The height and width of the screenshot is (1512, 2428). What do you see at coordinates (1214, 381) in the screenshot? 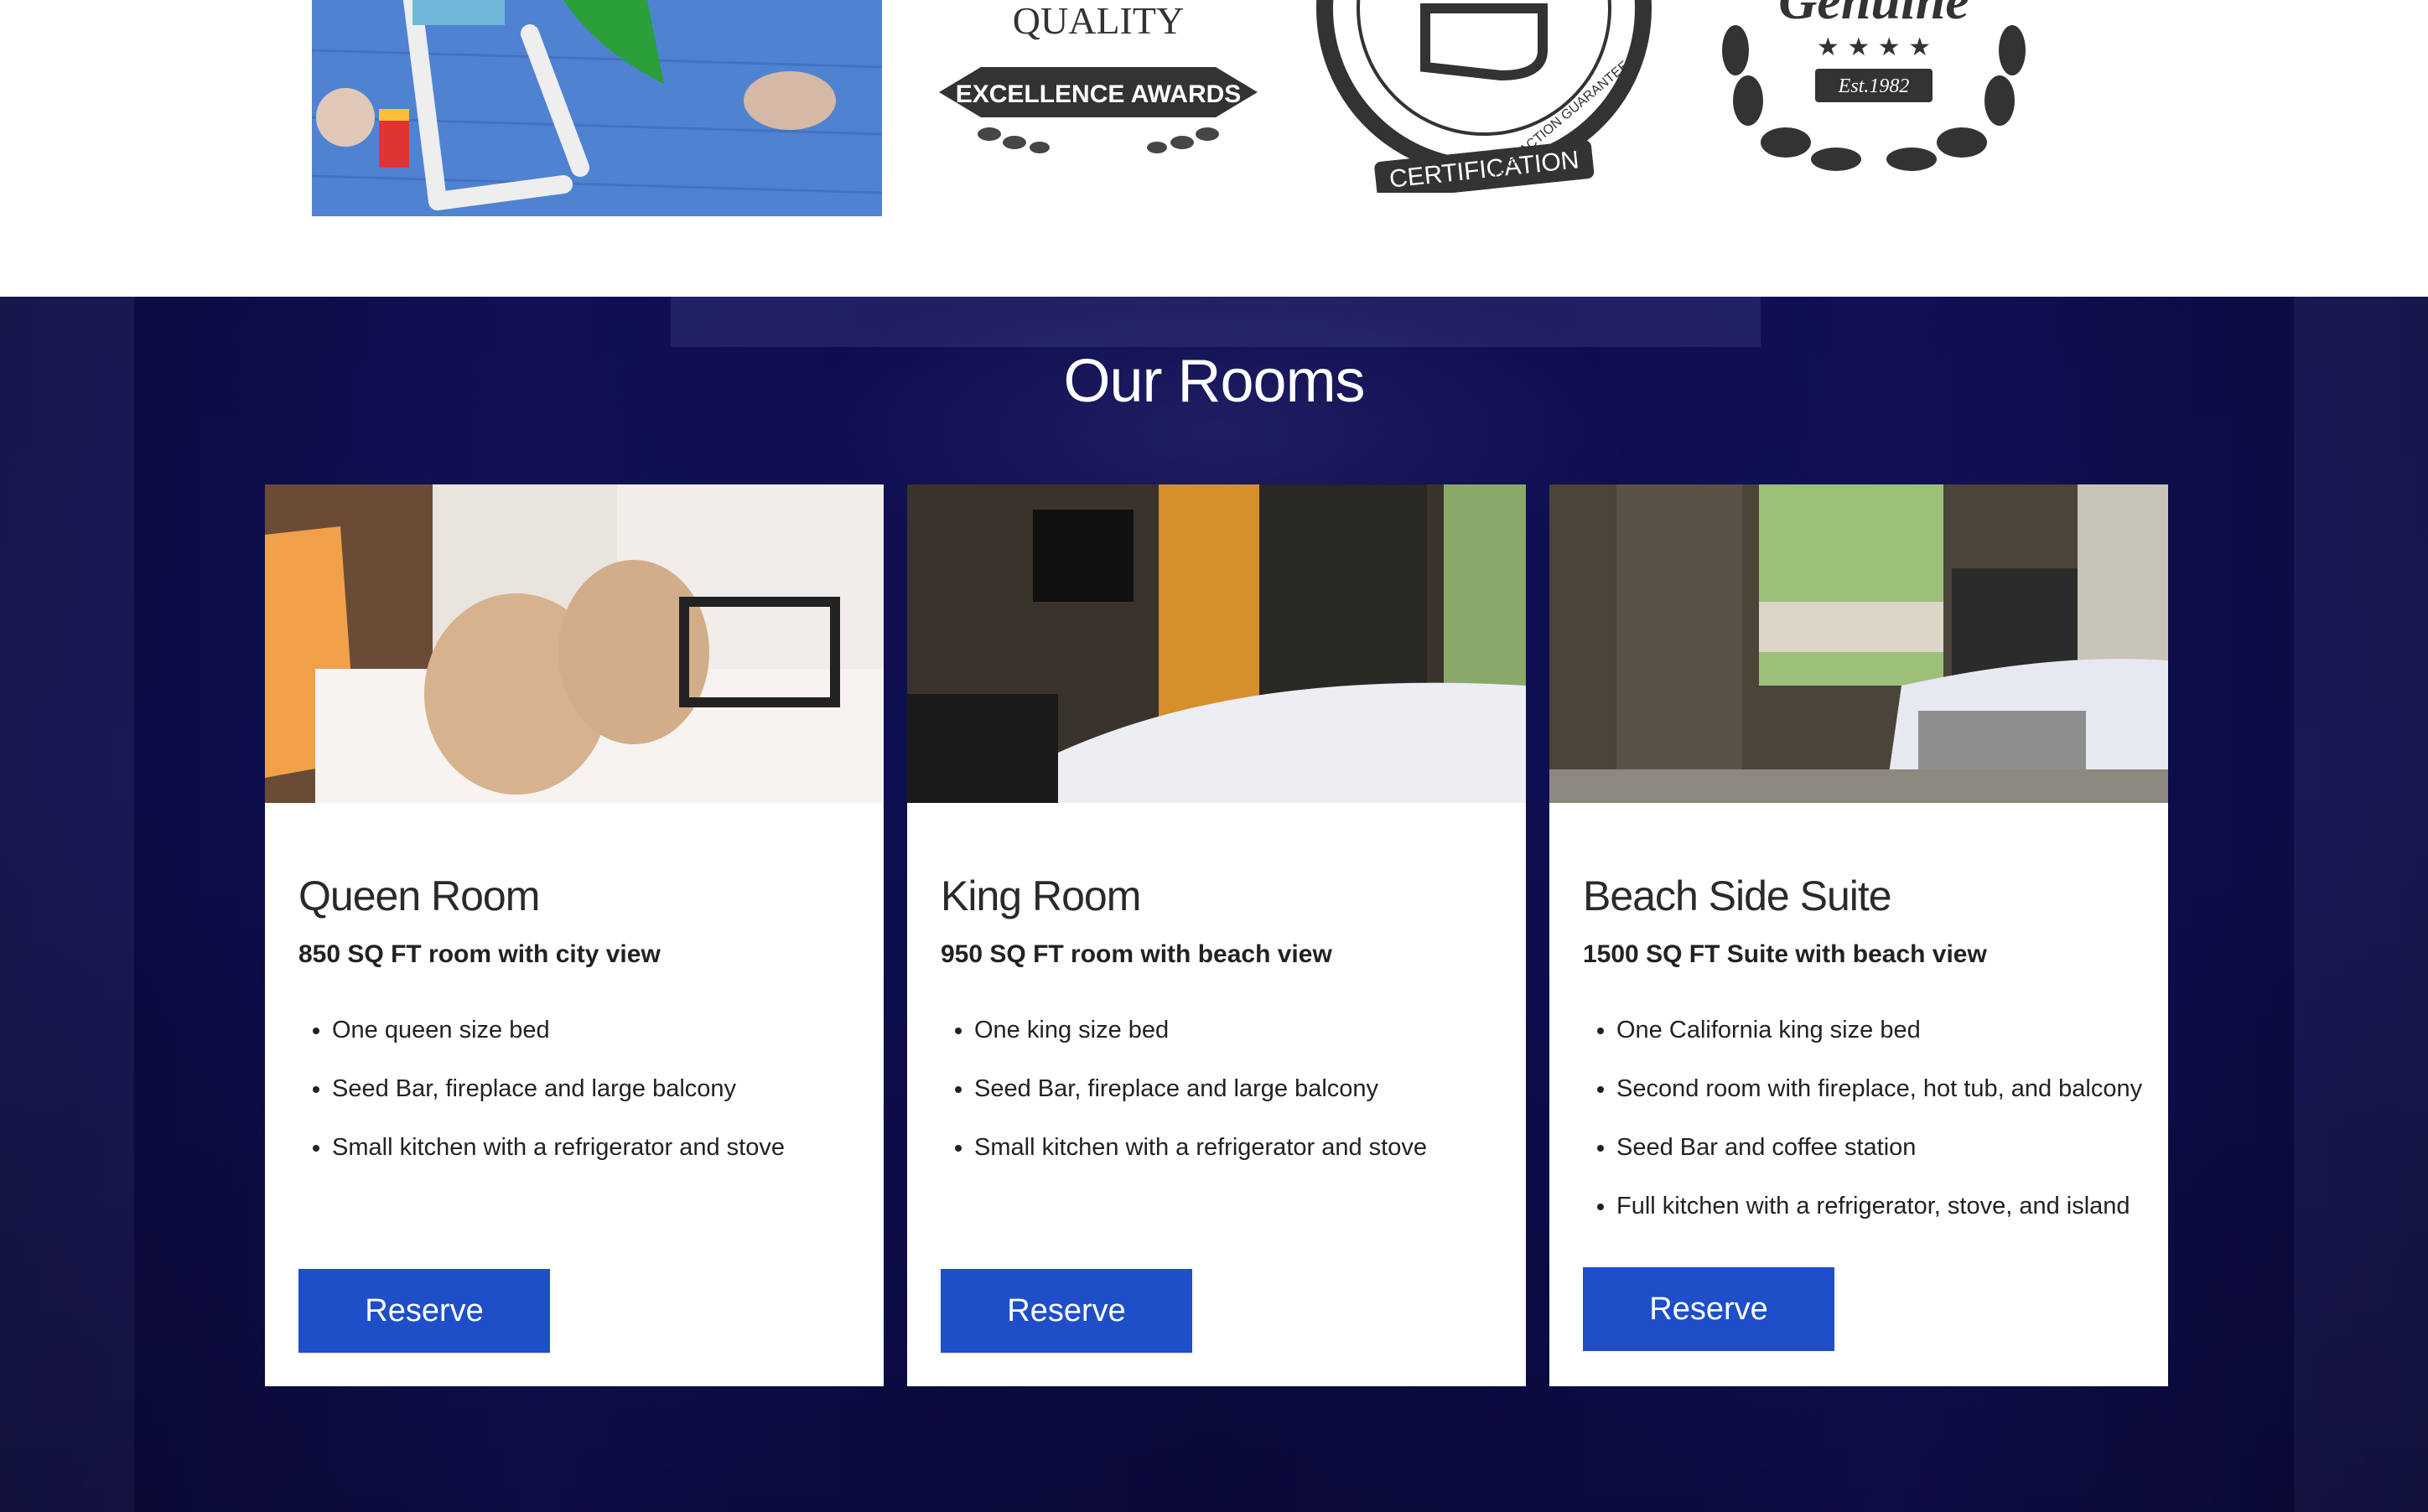
I see `section-title: Our Rooms` at bounding box center [1214, 381].